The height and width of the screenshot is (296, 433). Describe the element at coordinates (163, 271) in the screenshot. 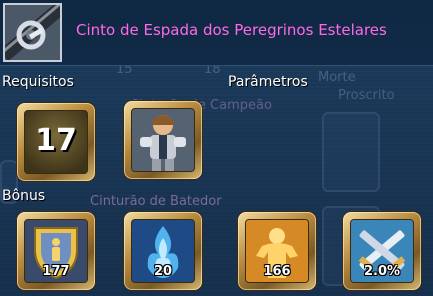

I see `bonus-value: 20` at that location.